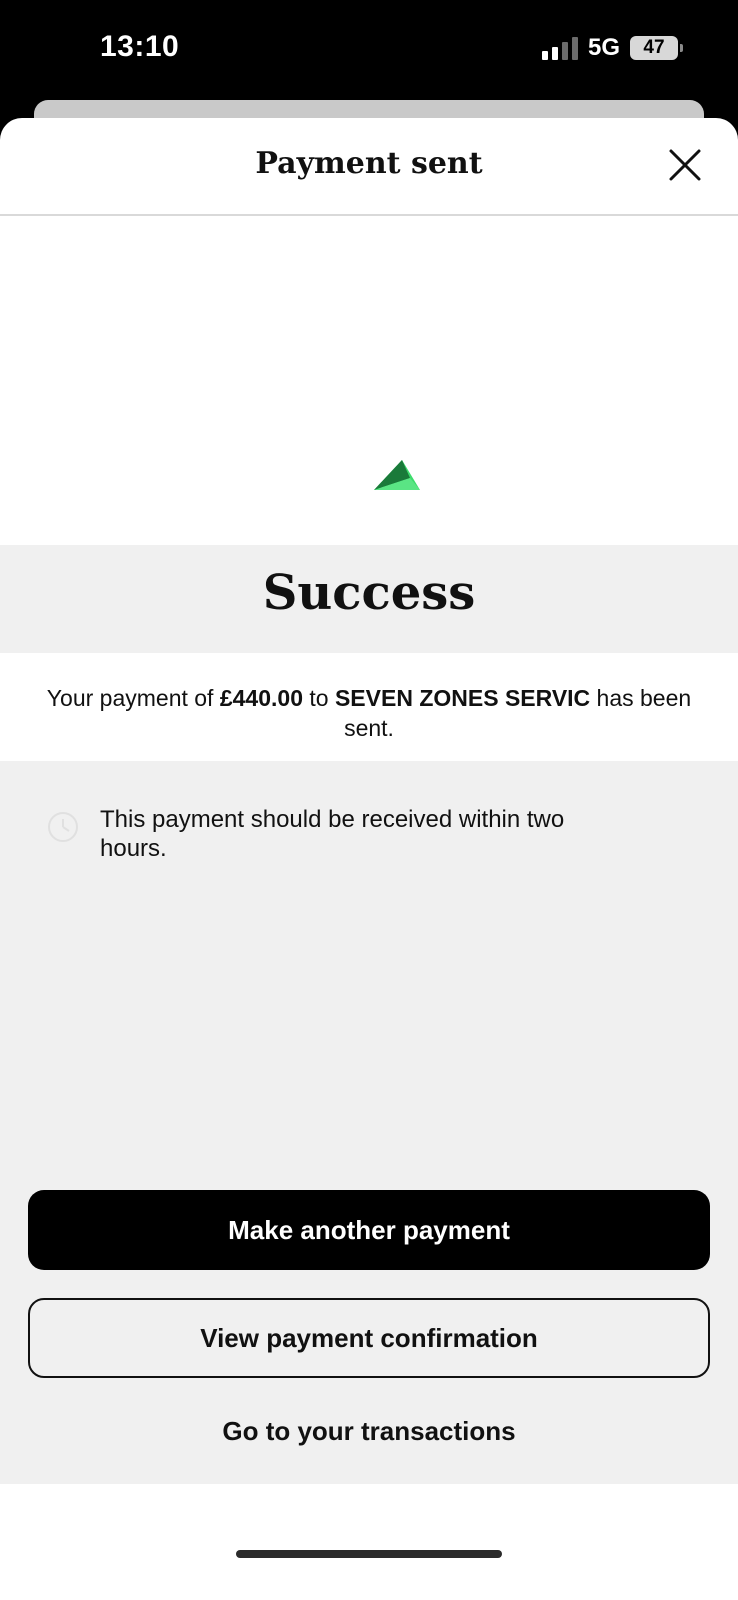 This screenshot has height=1600, width=738. What do you see at coordinates (397, 475) in the screenshot?
I see `paper-plane-icon` at bounding box center [397, 475].